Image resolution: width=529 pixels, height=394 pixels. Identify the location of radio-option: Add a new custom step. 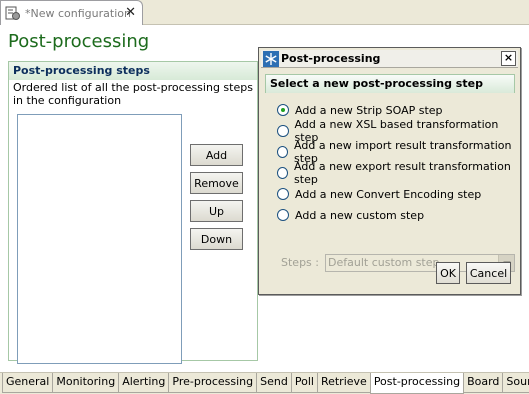
(350, 215).